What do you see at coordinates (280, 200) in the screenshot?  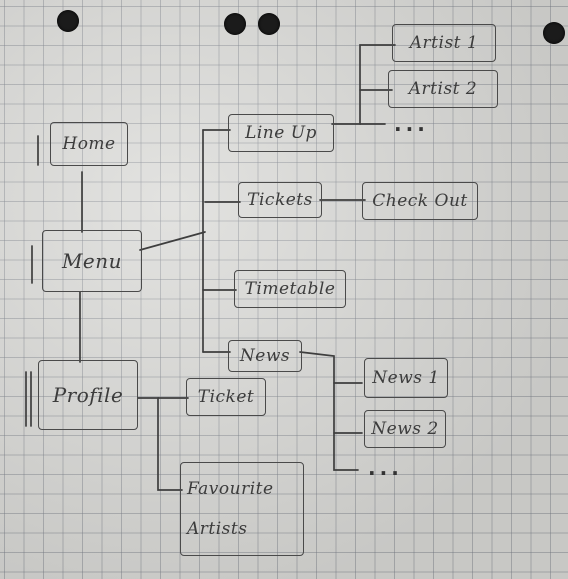 I see `node-tickets: Tickets` at bounding box center [280, 200].